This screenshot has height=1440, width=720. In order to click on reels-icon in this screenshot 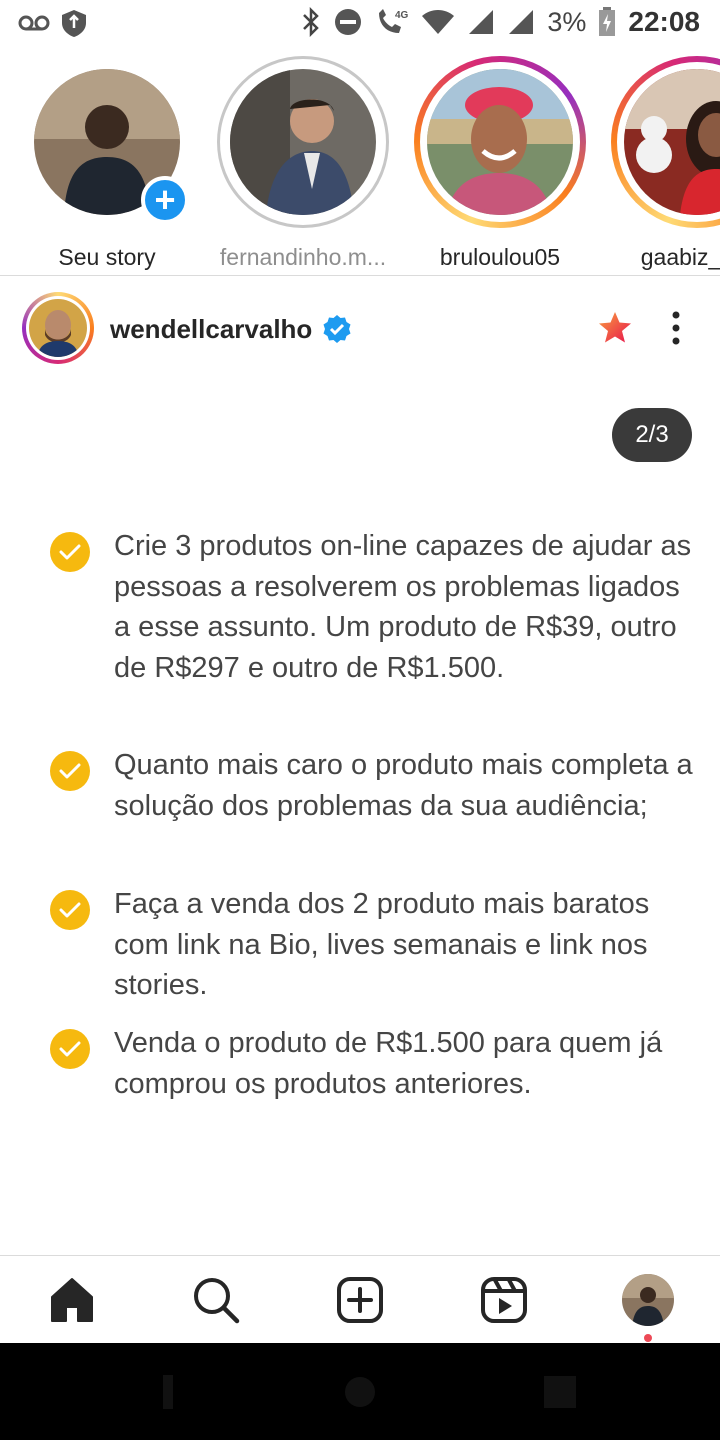, I will do `click(504, 1300)`.